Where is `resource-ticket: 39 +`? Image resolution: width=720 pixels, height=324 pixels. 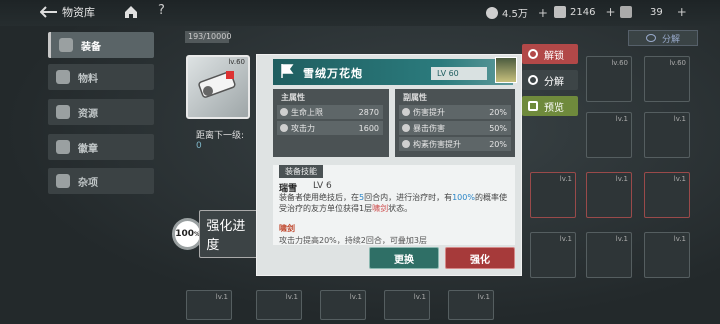
resource-ticket: 39 + is located at coordinates (653, 12).